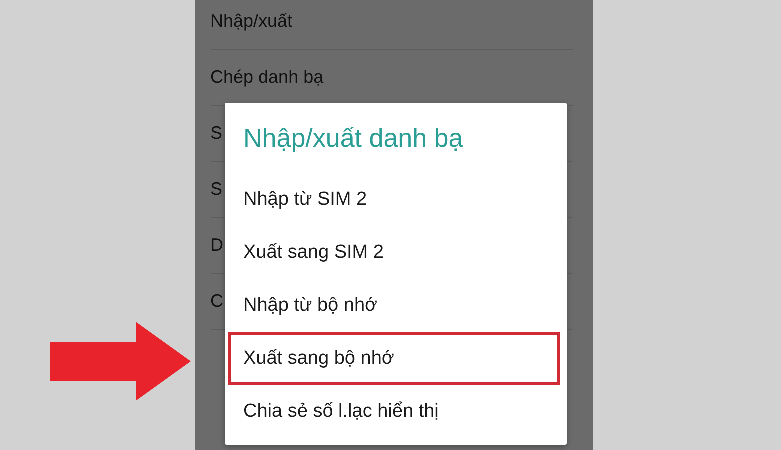  What do you see at coordinates (267, 77) in the screenshot?
I see `settings-item: Chép danh bạ` at bounding box center [267, 77].